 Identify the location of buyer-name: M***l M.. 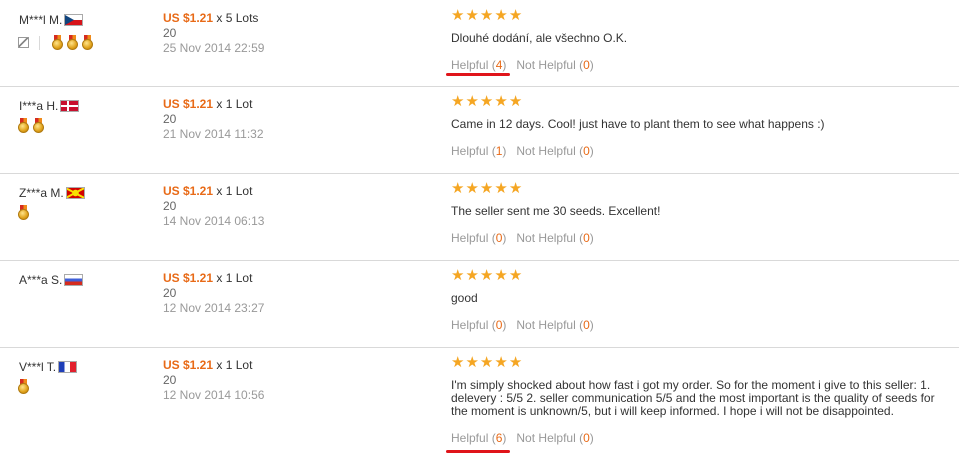
(40, 20).